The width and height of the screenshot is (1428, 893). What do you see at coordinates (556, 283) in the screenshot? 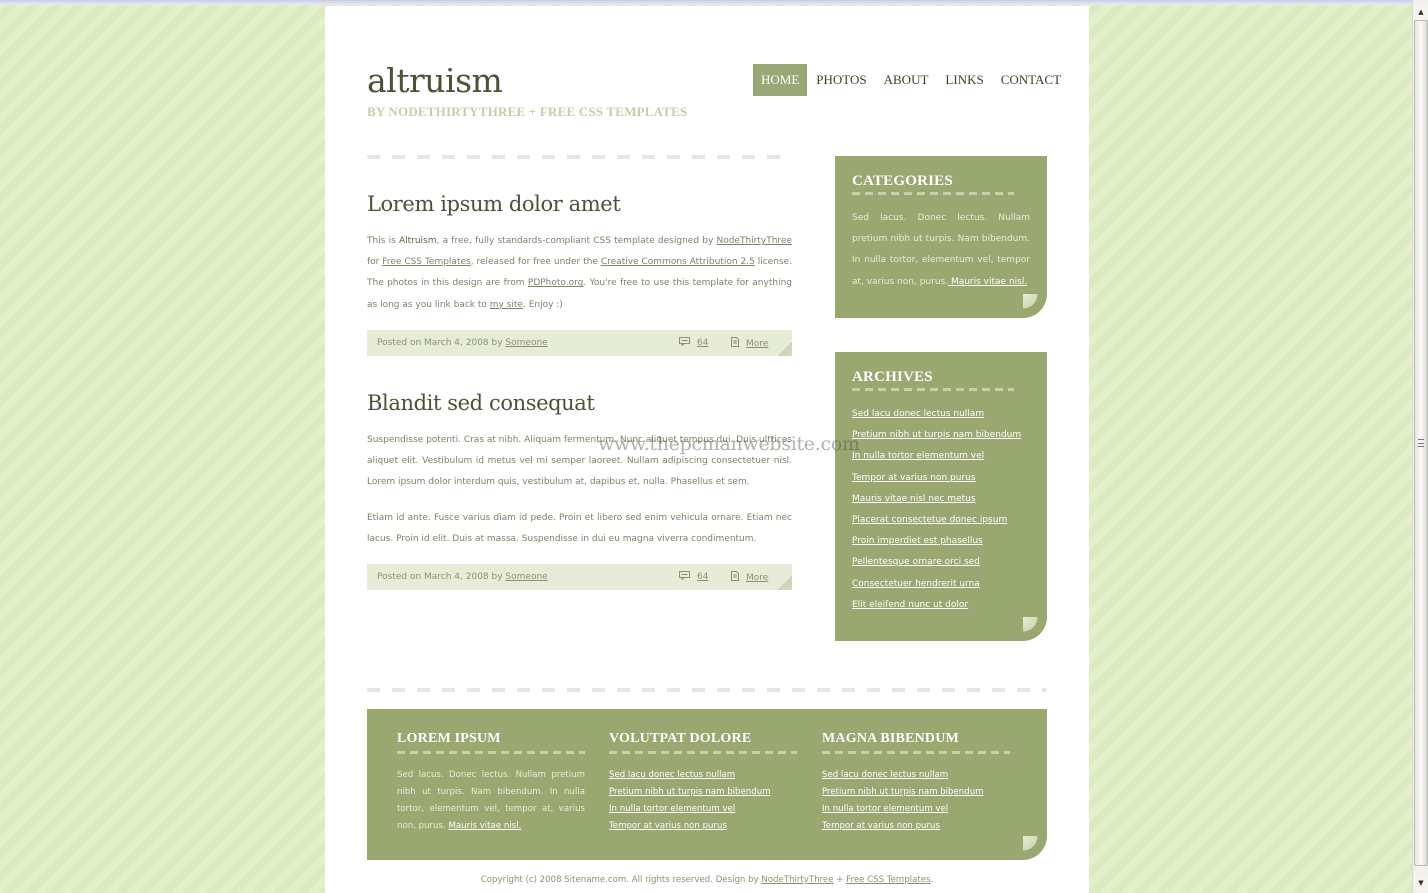
I see `link-pdphoto: PDPhoto.org` at bounding box center [556, 283].